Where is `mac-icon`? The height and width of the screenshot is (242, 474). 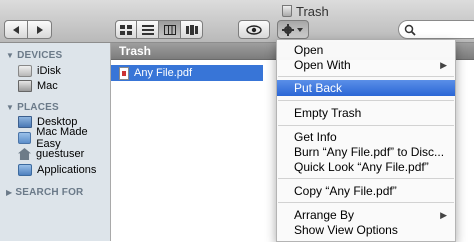 mac-icon is located at coordinates (25, 86).